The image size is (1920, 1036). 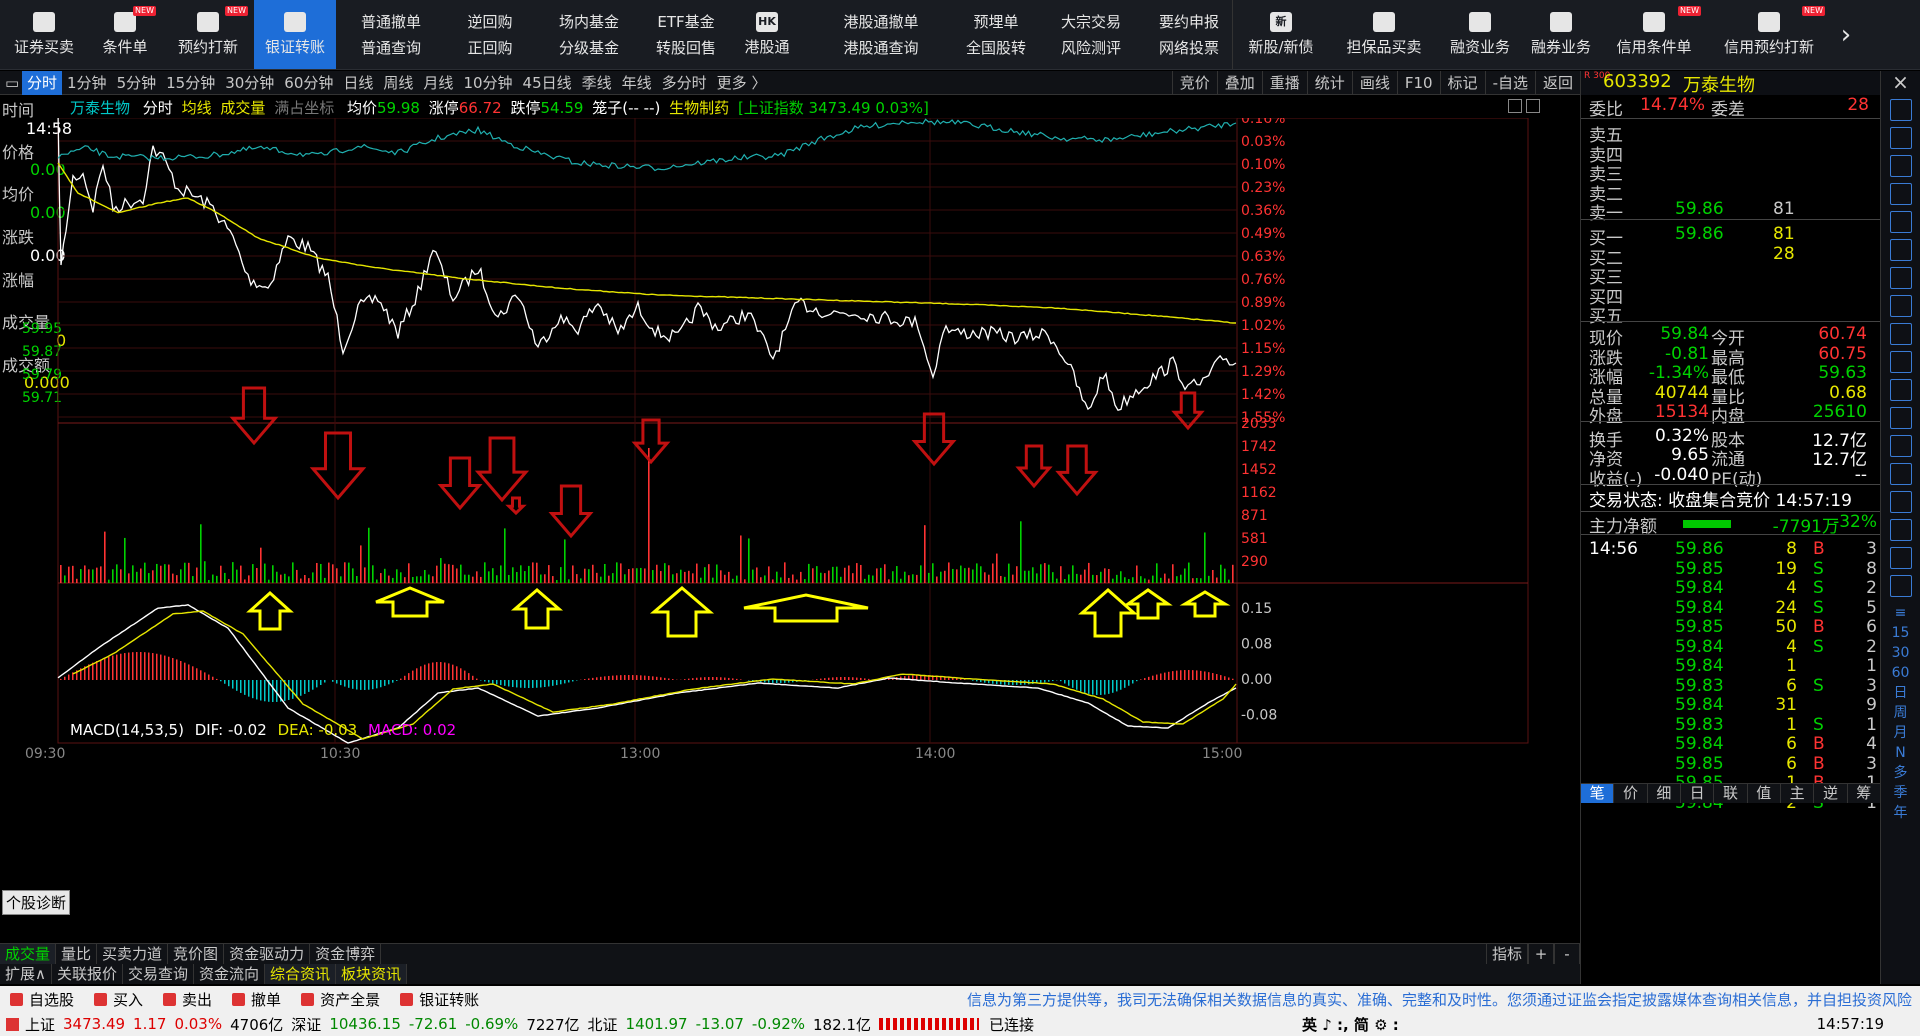 What do you see at coordinates (1900, 673) in the screenshot?
I see `period-shortcut-3: 60` at bounding box center [1900, 673].